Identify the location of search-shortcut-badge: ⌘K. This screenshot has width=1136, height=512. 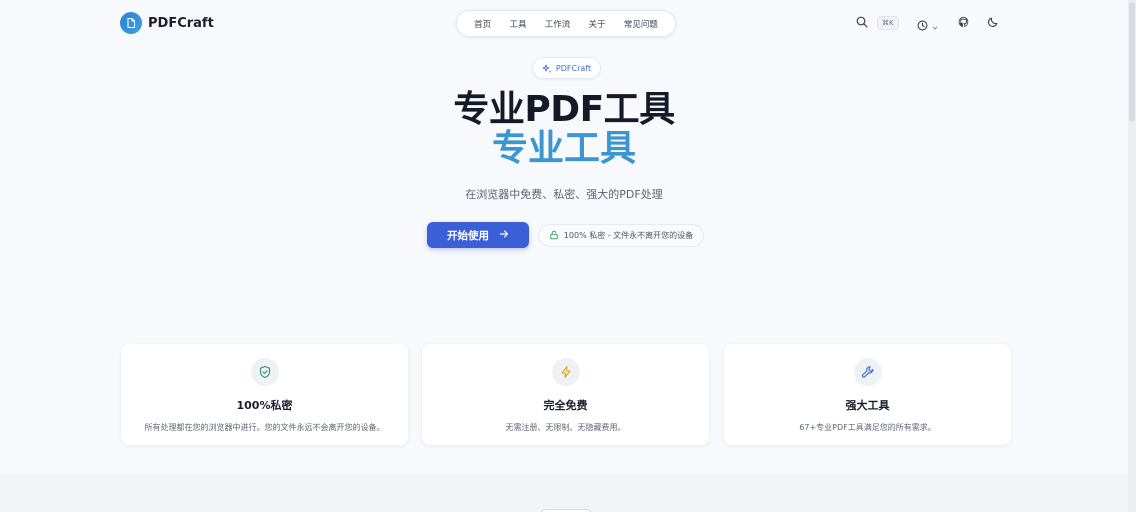
(888, 23).